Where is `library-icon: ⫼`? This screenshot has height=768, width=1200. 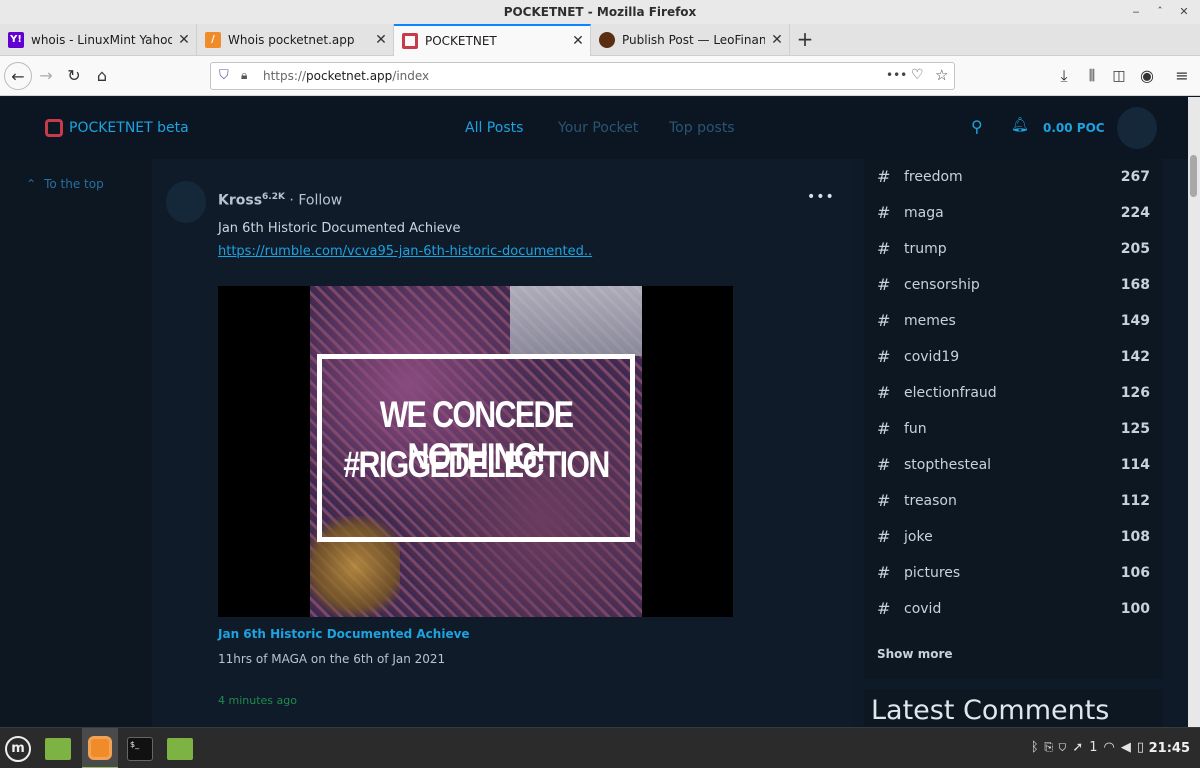 library-icon: ⫼ is located at coordinates (1092, 76).